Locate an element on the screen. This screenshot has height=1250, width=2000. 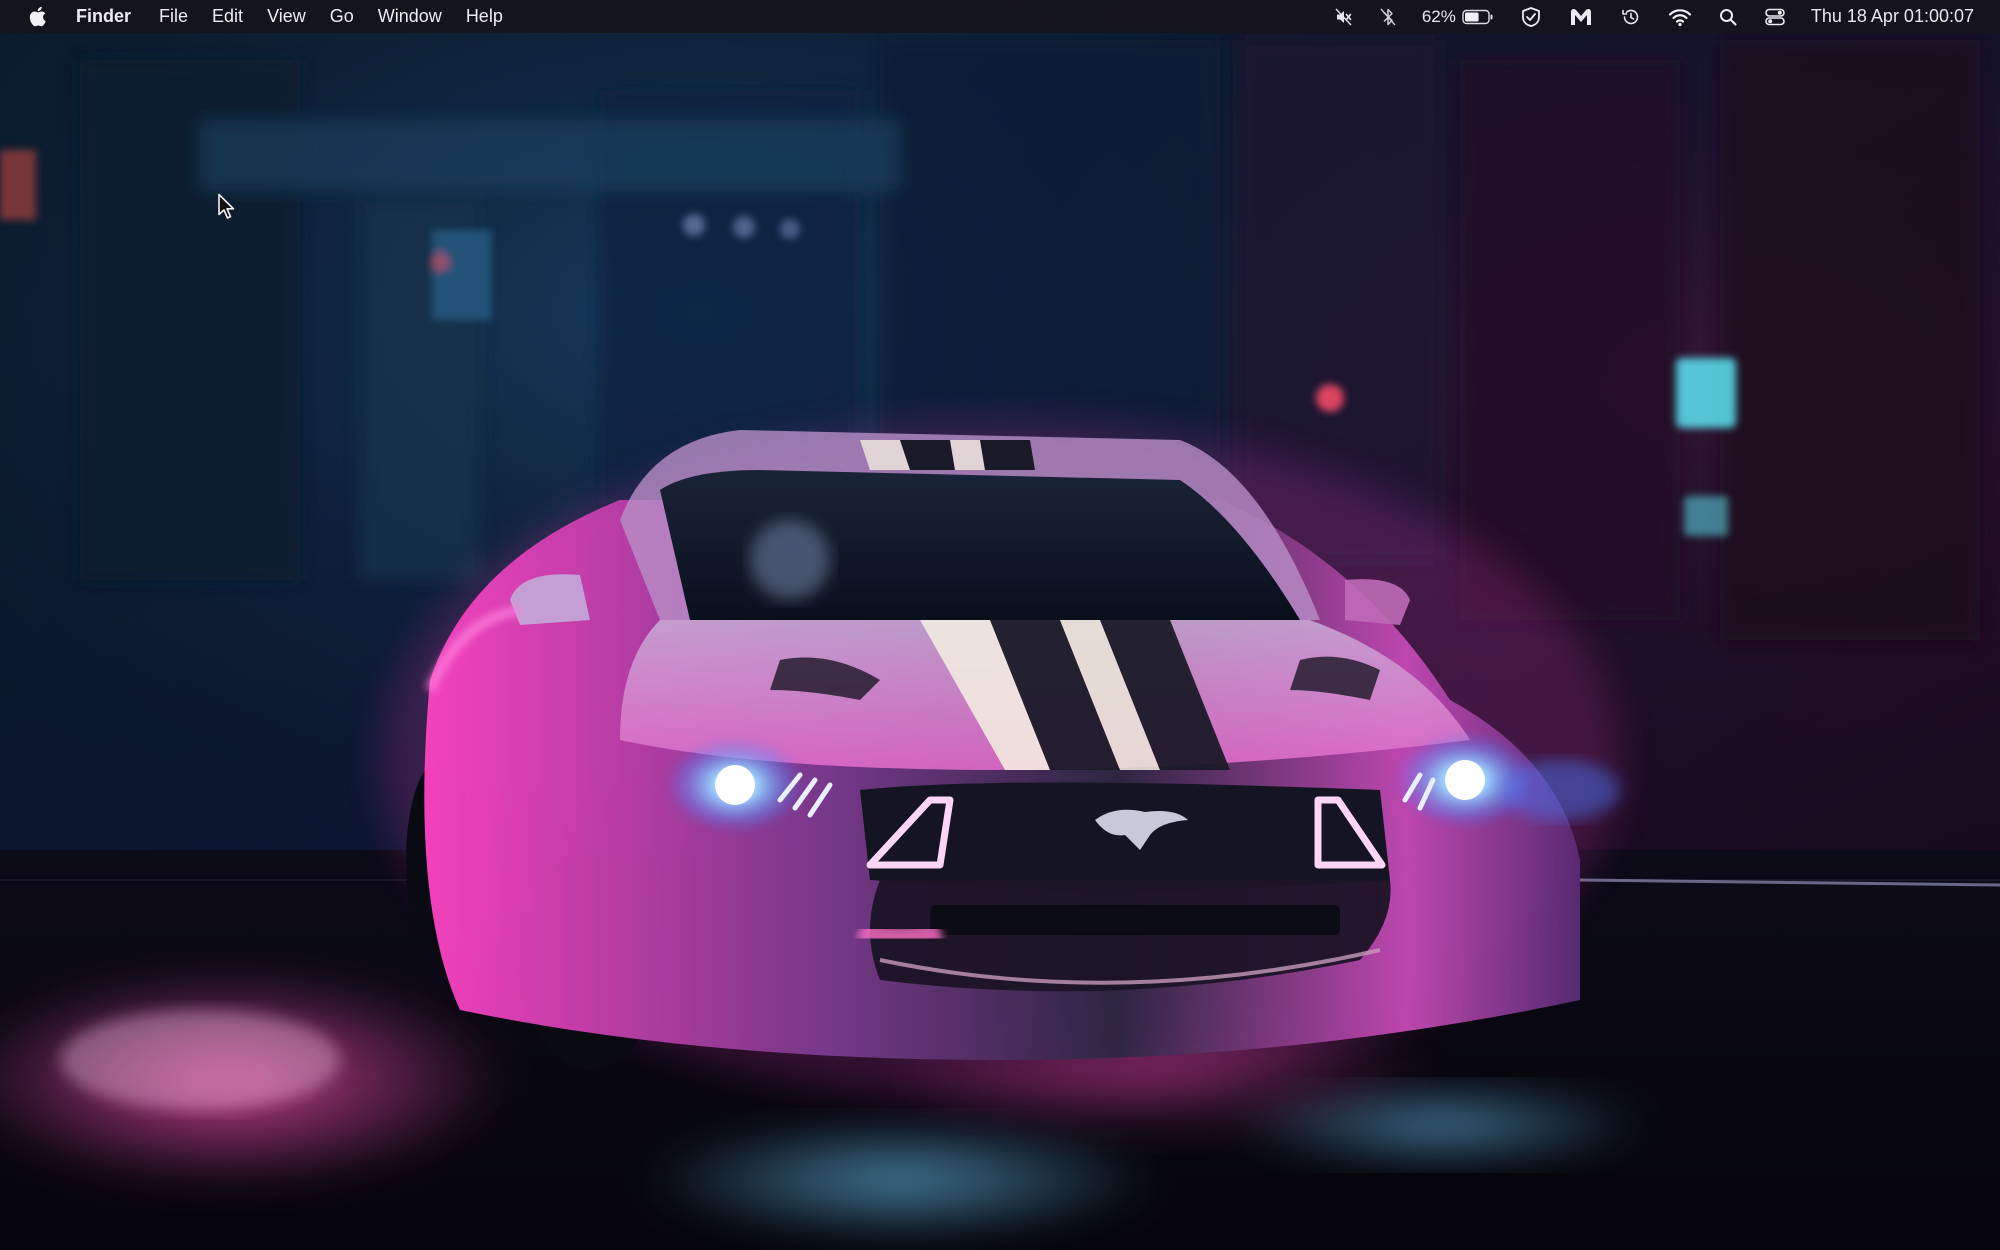
menu-file: File is located at coordinates (173, 16).